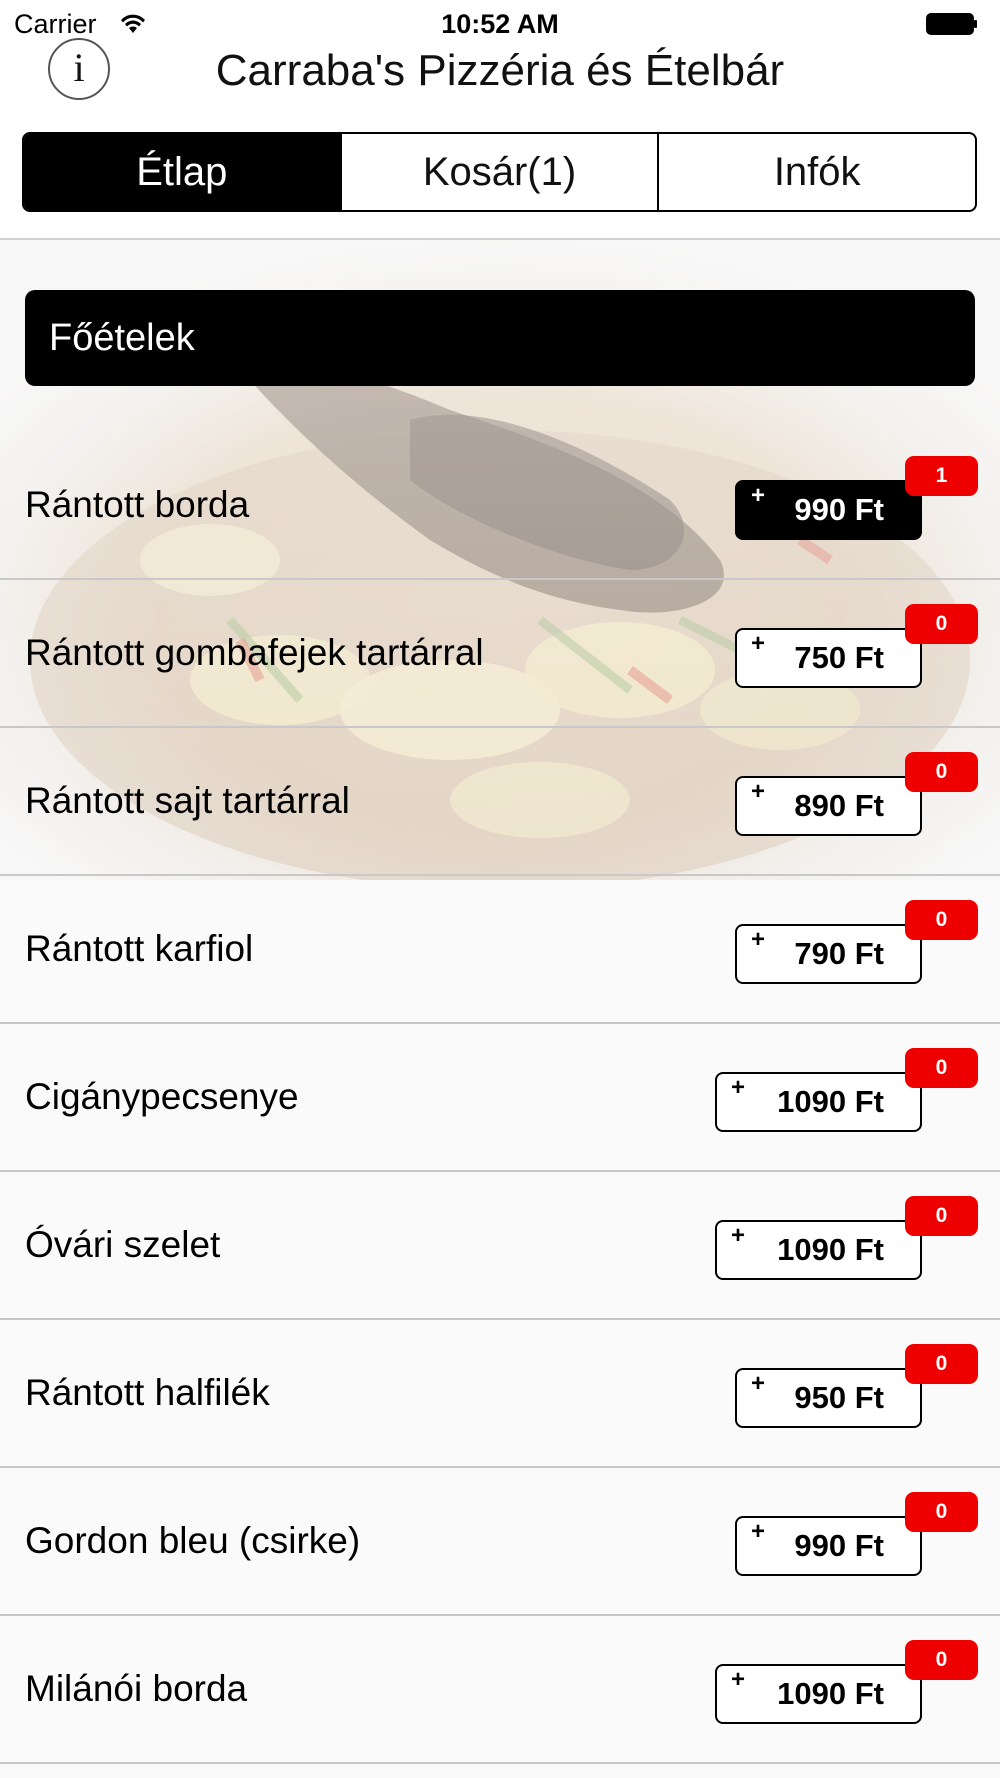 The height and width of the screenshot is (1778, 1000). What do you see at coordinates (500, 1394) in the screenshot?
I see `menu-item: Rántott halfilék + 950 Ft 0` at bounding box center [500, 1394].